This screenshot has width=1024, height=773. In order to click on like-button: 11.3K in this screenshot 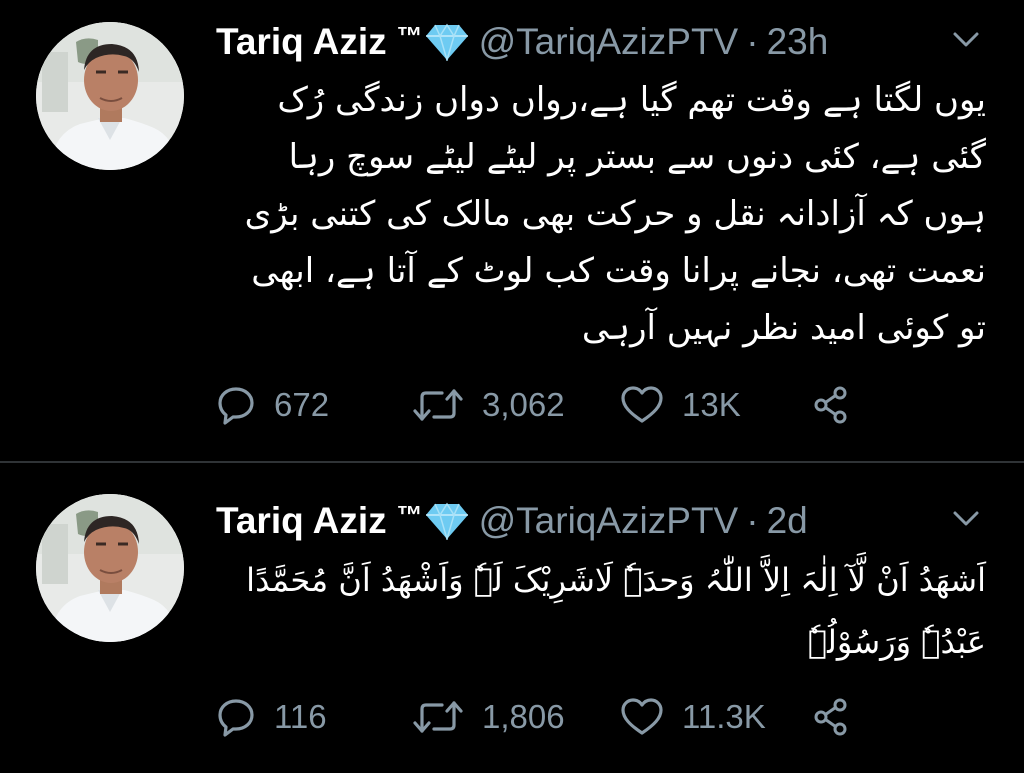, I will do `click(716, 717)`.